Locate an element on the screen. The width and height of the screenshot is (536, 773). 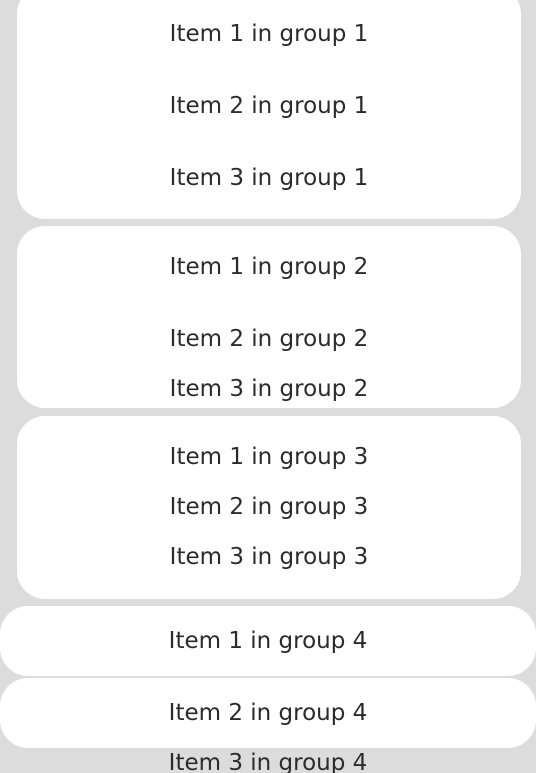
list-item: Item 3 in group 2 is located at coordinates (269, 389).